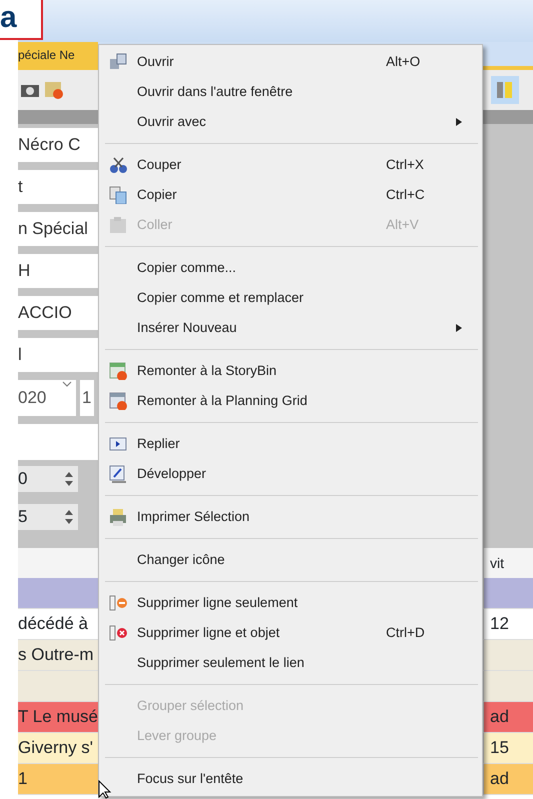 This screenshot has height=799, width=533. I want to click on cursor-icon, so click(105, 789).